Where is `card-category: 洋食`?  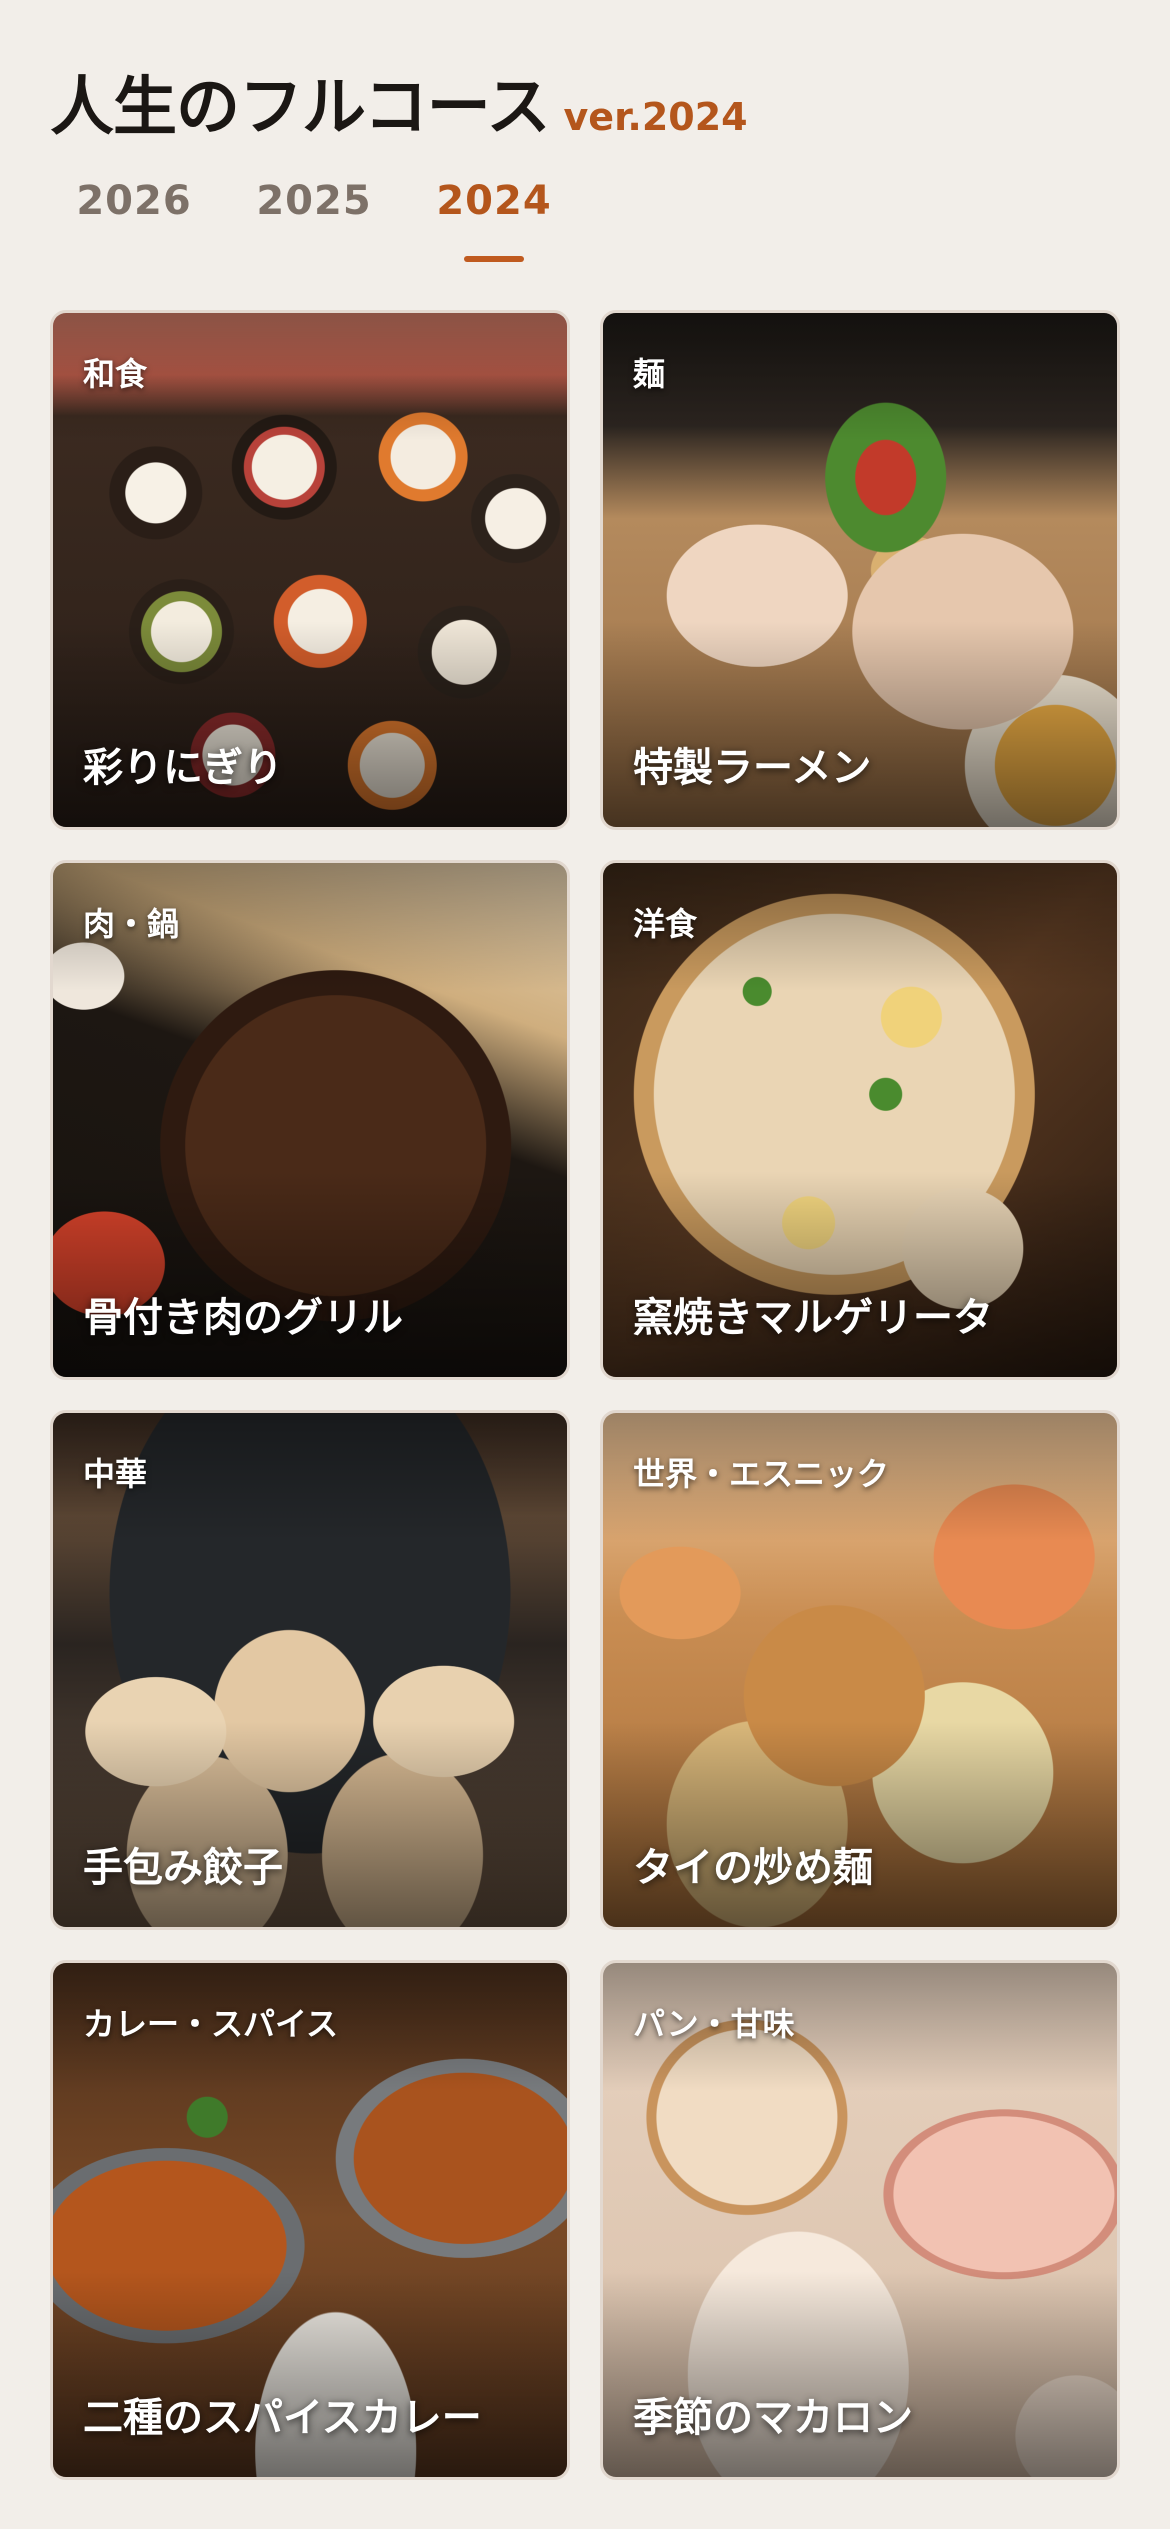 card-category: 洋食 is located at coordinates (665, 924).